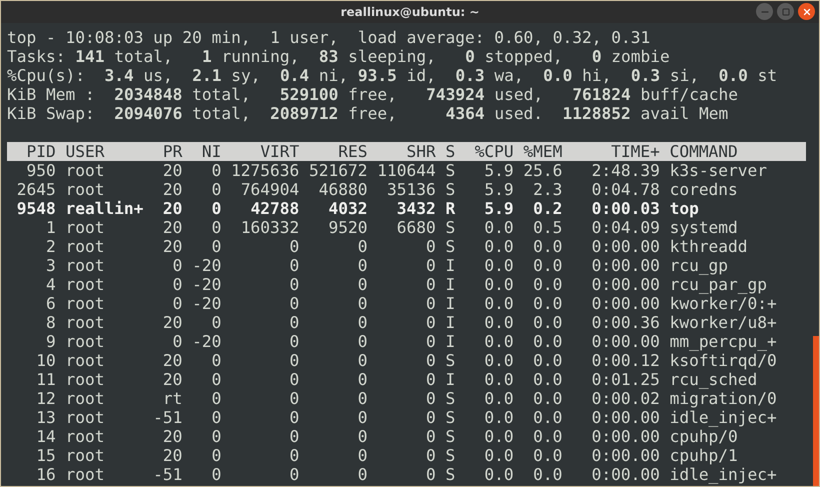 The image size is (820, 487). I want to click on table-cell-text: 2, so click(50, 246).